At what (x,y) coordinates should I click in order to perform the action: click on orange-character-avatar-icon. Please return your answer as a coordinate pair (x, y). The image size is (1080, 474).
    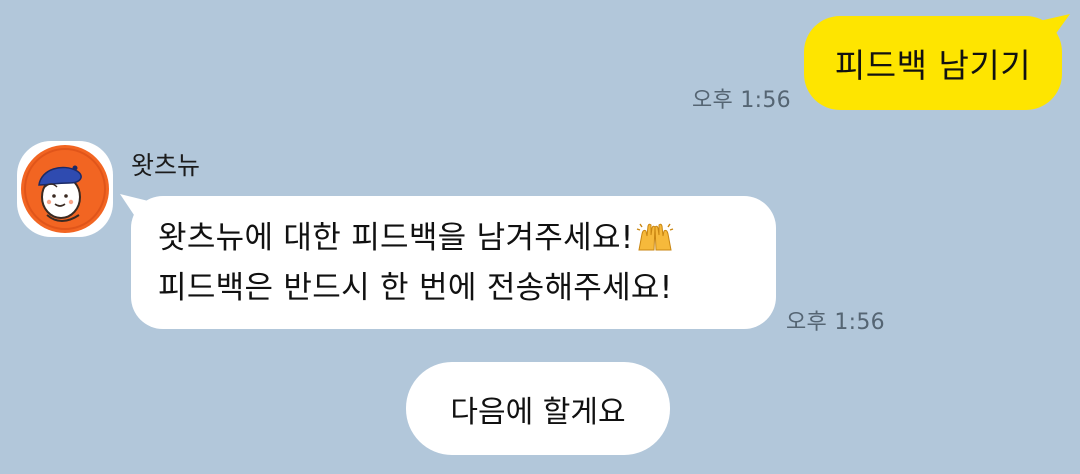
    Looking at the image, I should click on (65, 189).